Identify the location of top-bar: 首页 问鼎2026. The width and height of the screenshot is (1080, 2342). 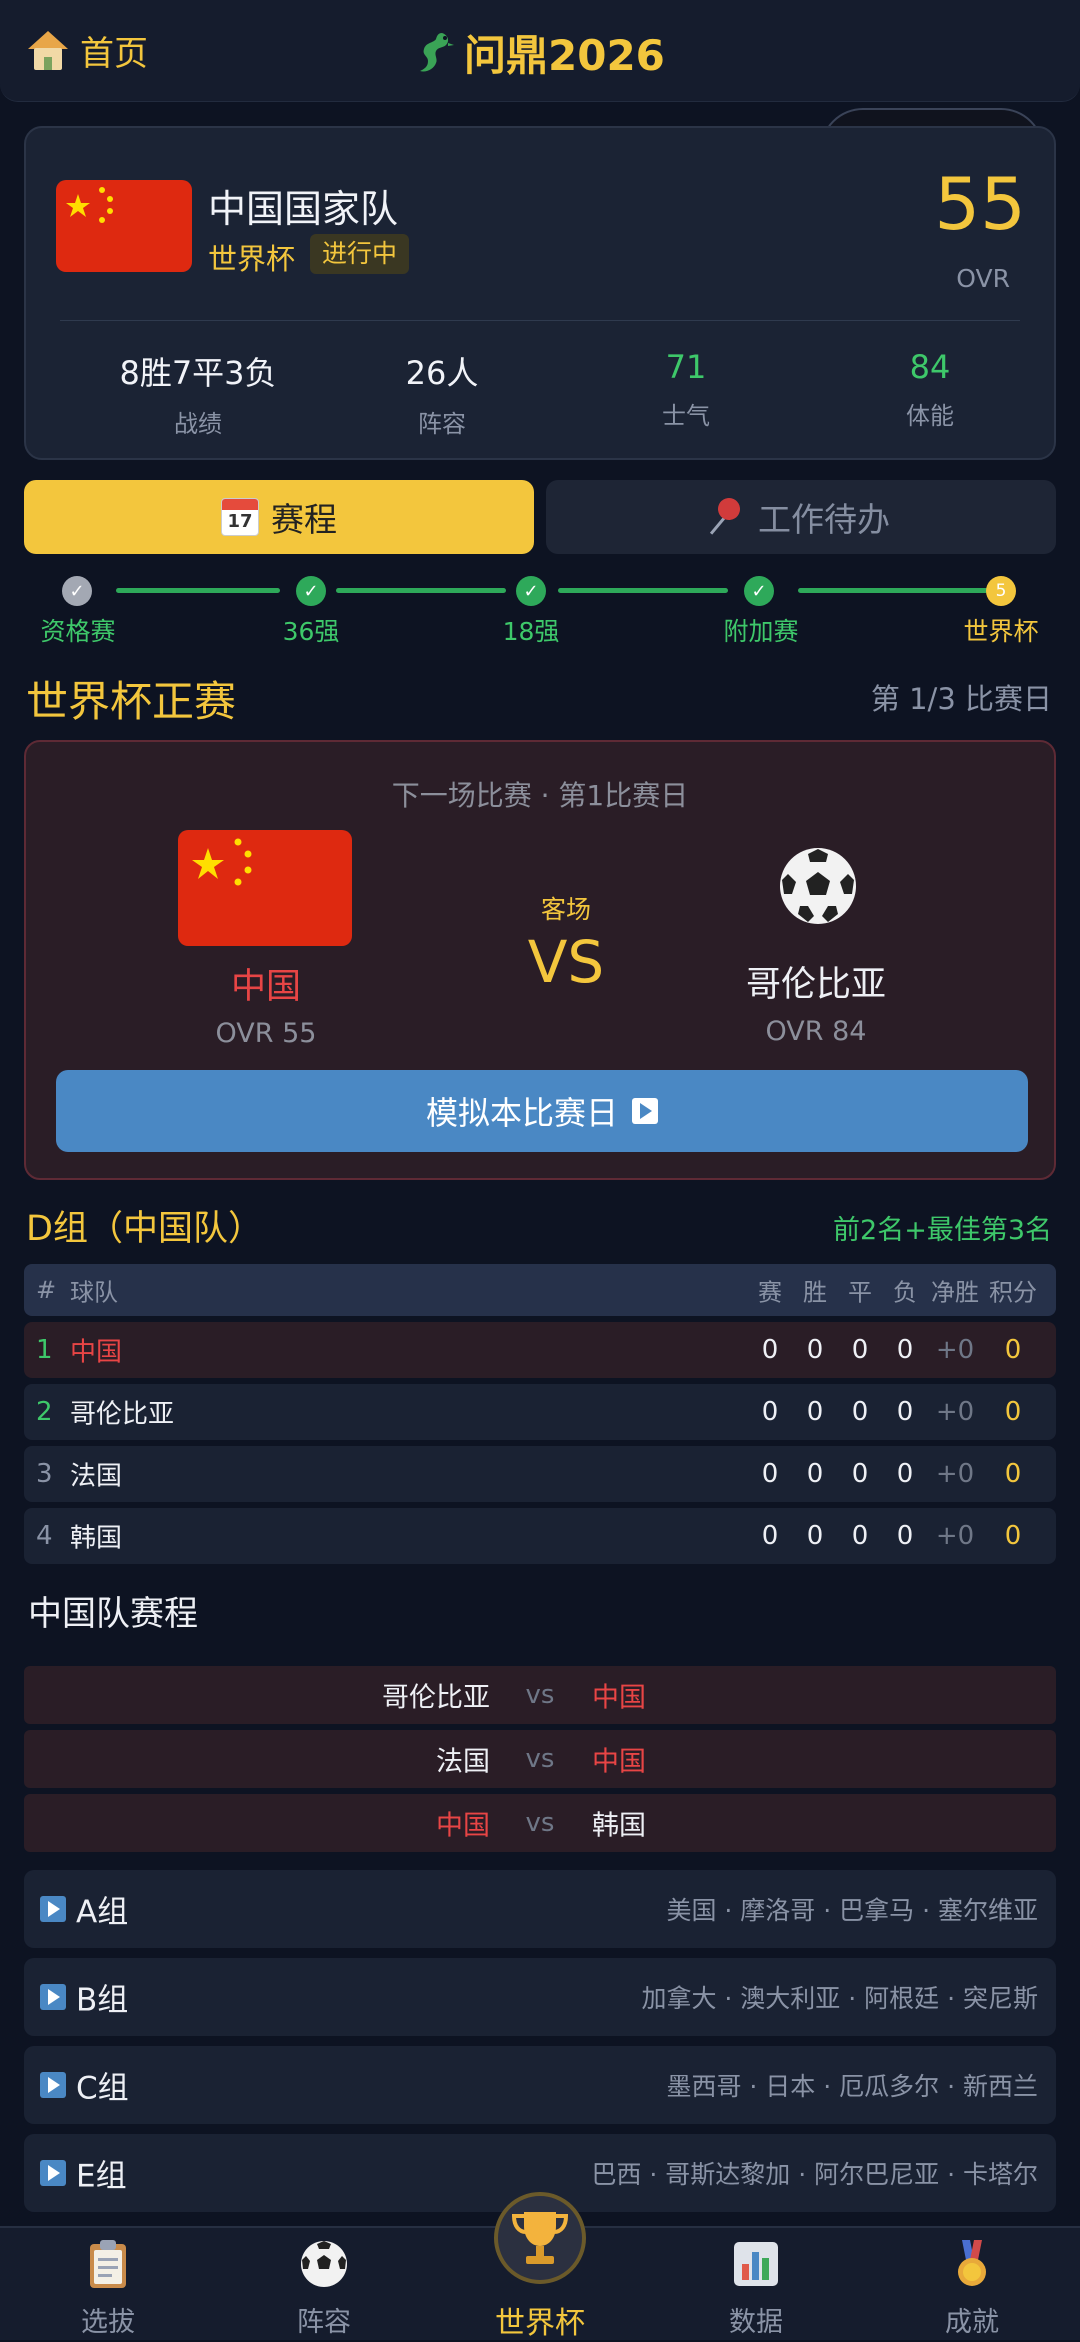
(540, 51).